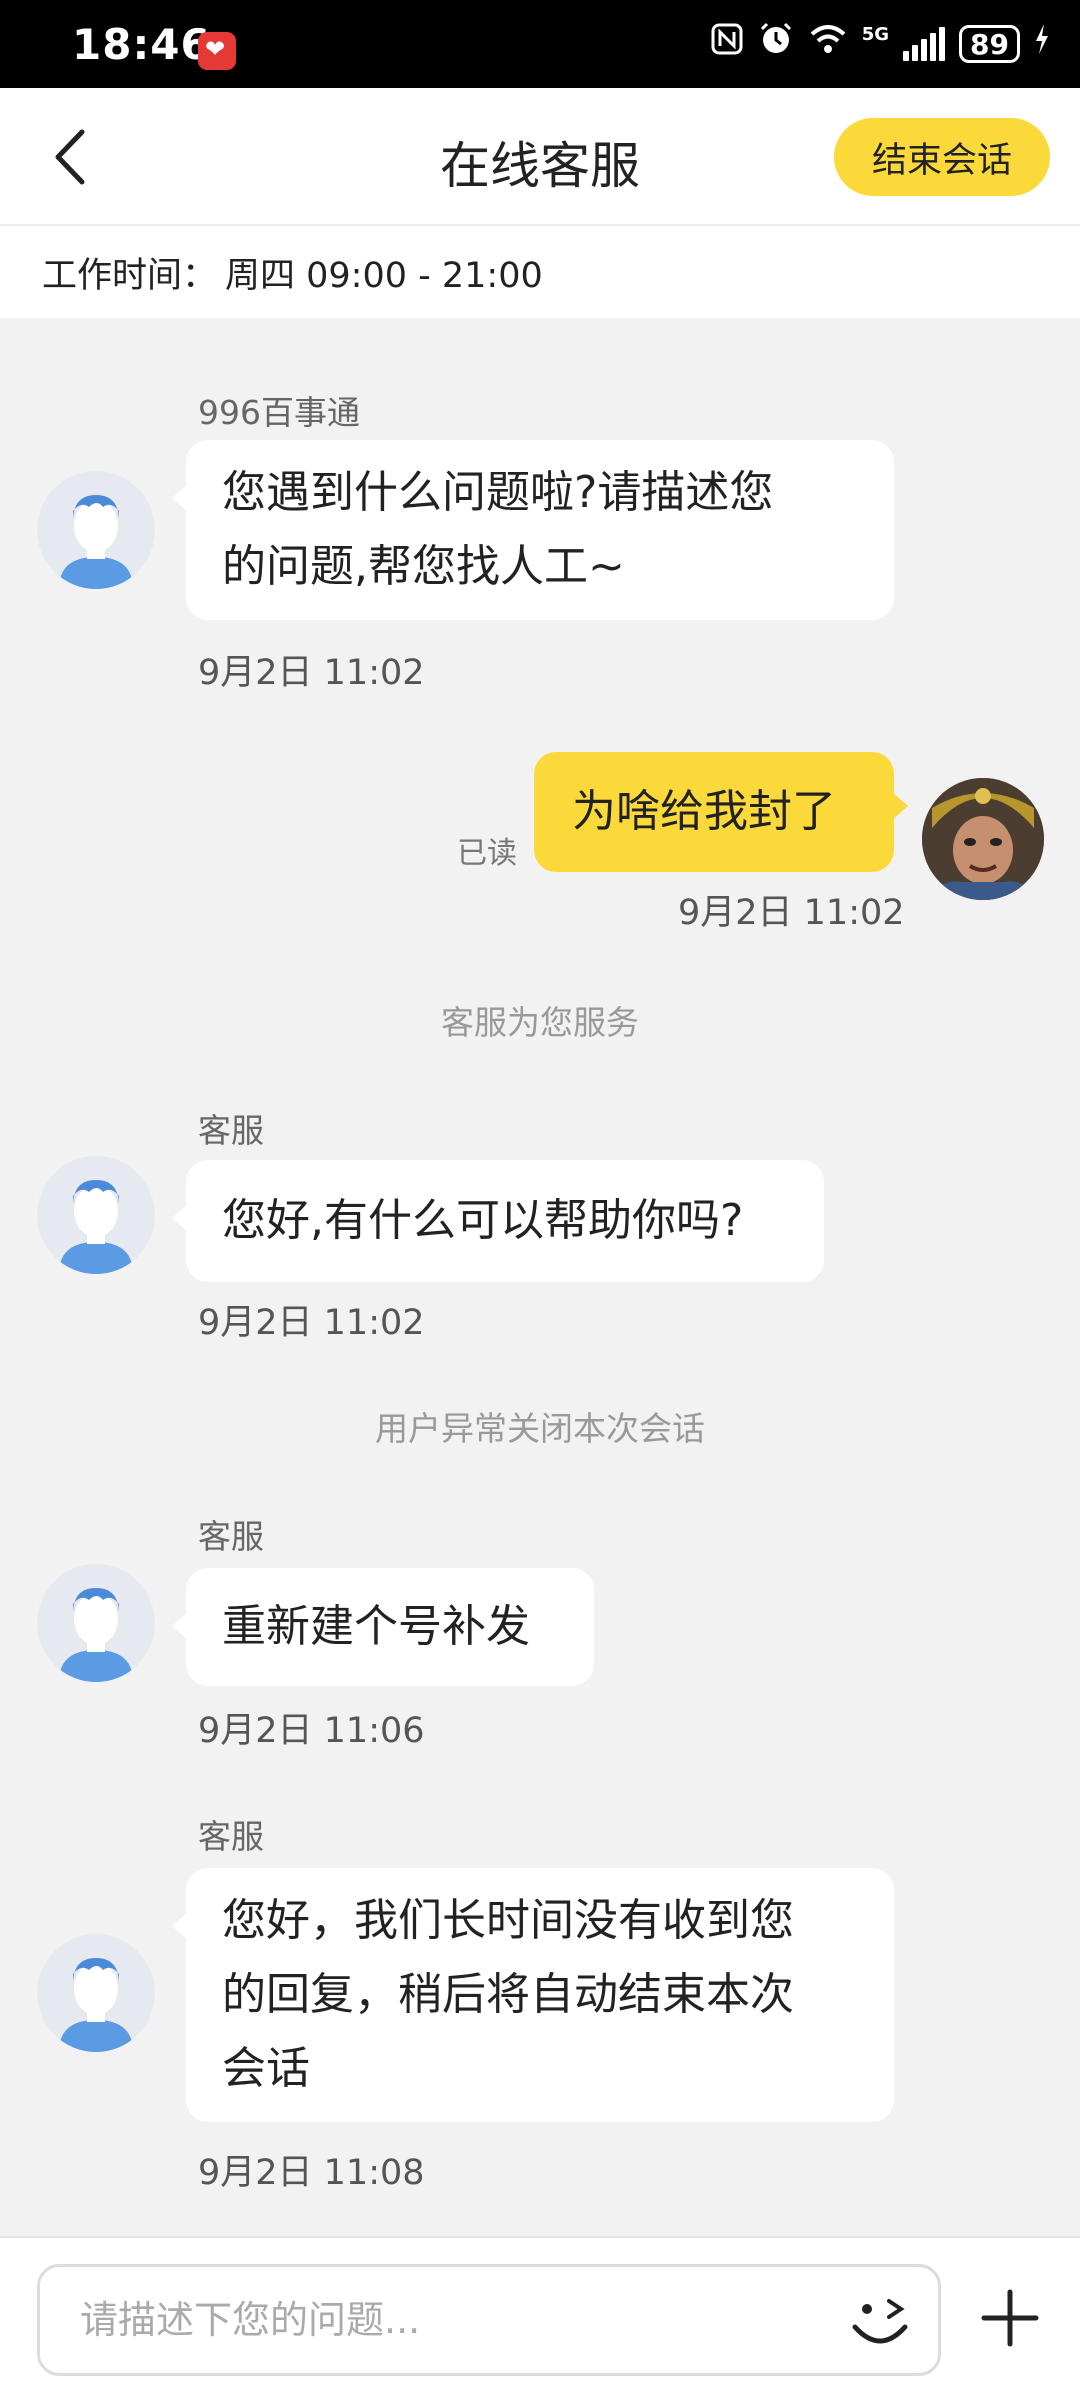  What do you see at coordinates (376, 1626) in the screenshot?
I see `message-line: 重新建个号补发` at bounding box center [376, 1626].